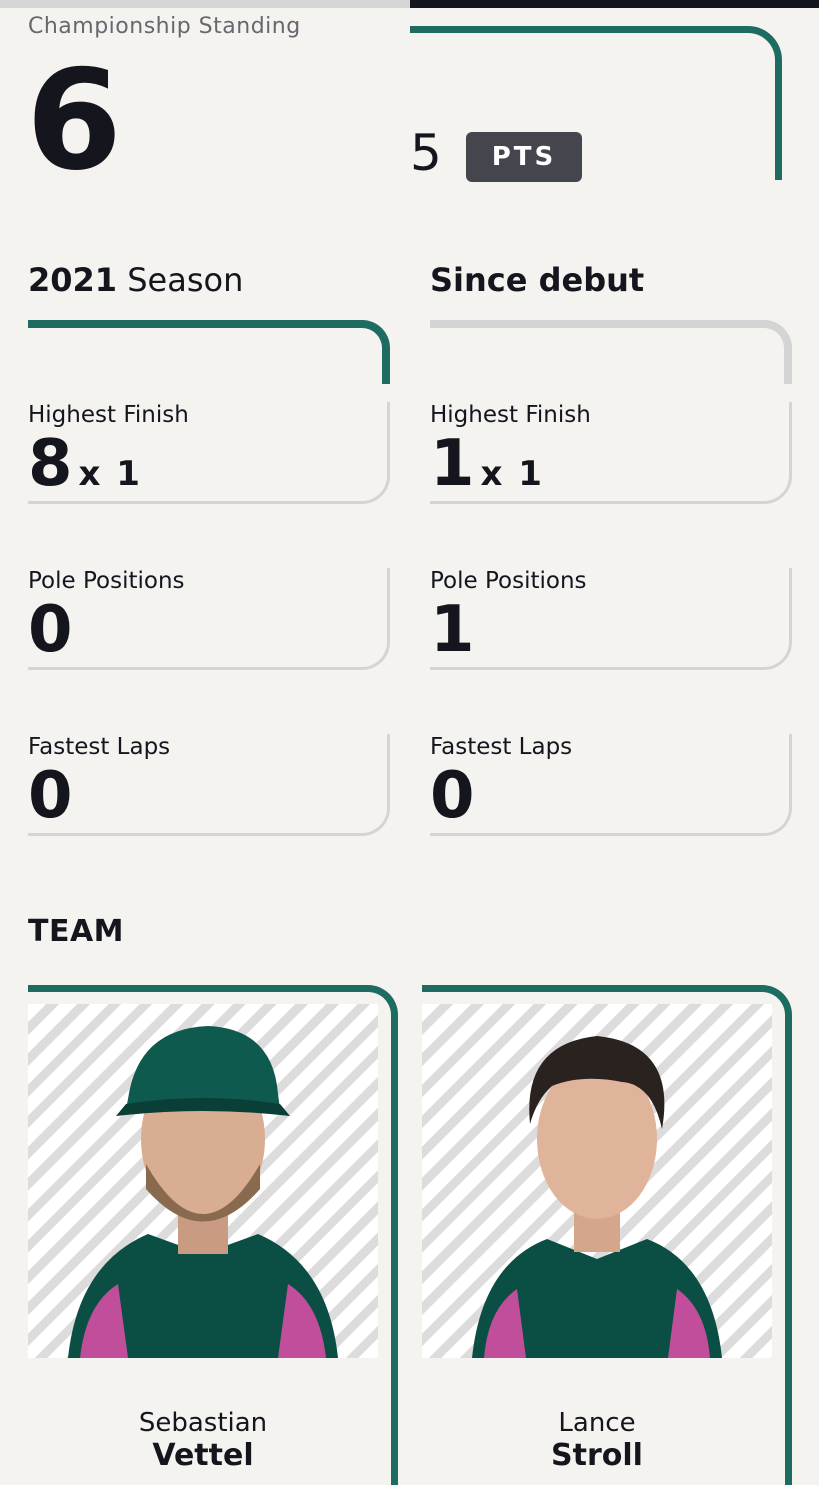 The height and width of the screenshot is (1485, 819). Describe the element at coordinates (611, 453) in the screenshot. I see `career-highest-finish: Highest Finish 1x 1` at that location.